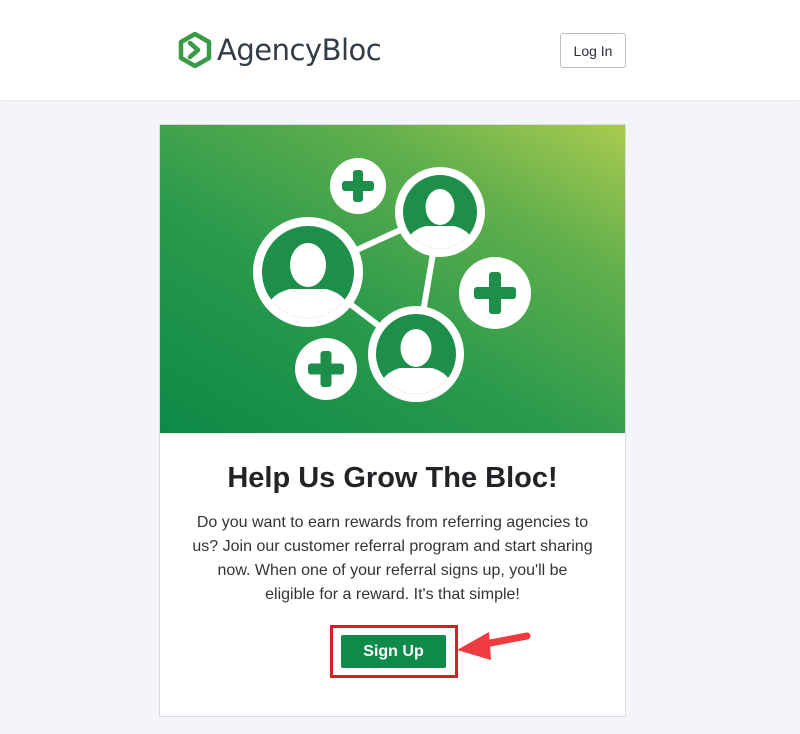  Describe the element at coordinates (593, 50) in the screenshot. I see `login-button: Log In` at that location.